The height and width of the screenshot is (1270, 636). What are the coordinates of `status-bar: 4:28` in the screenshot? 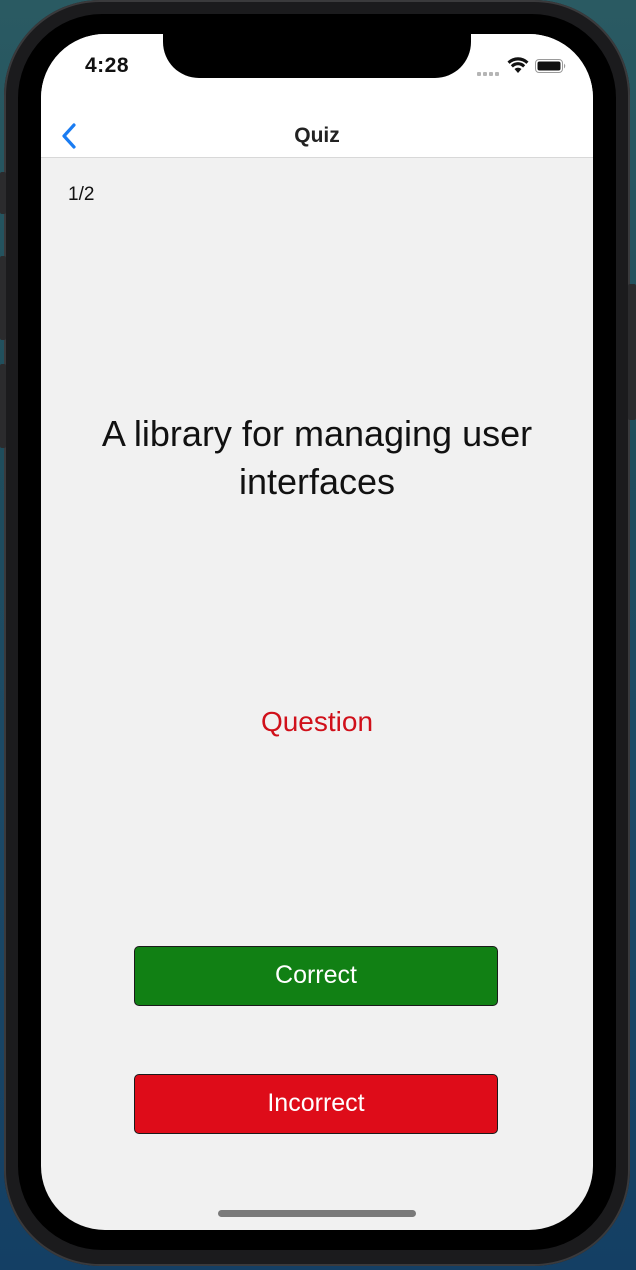 It's located at (317, 74).